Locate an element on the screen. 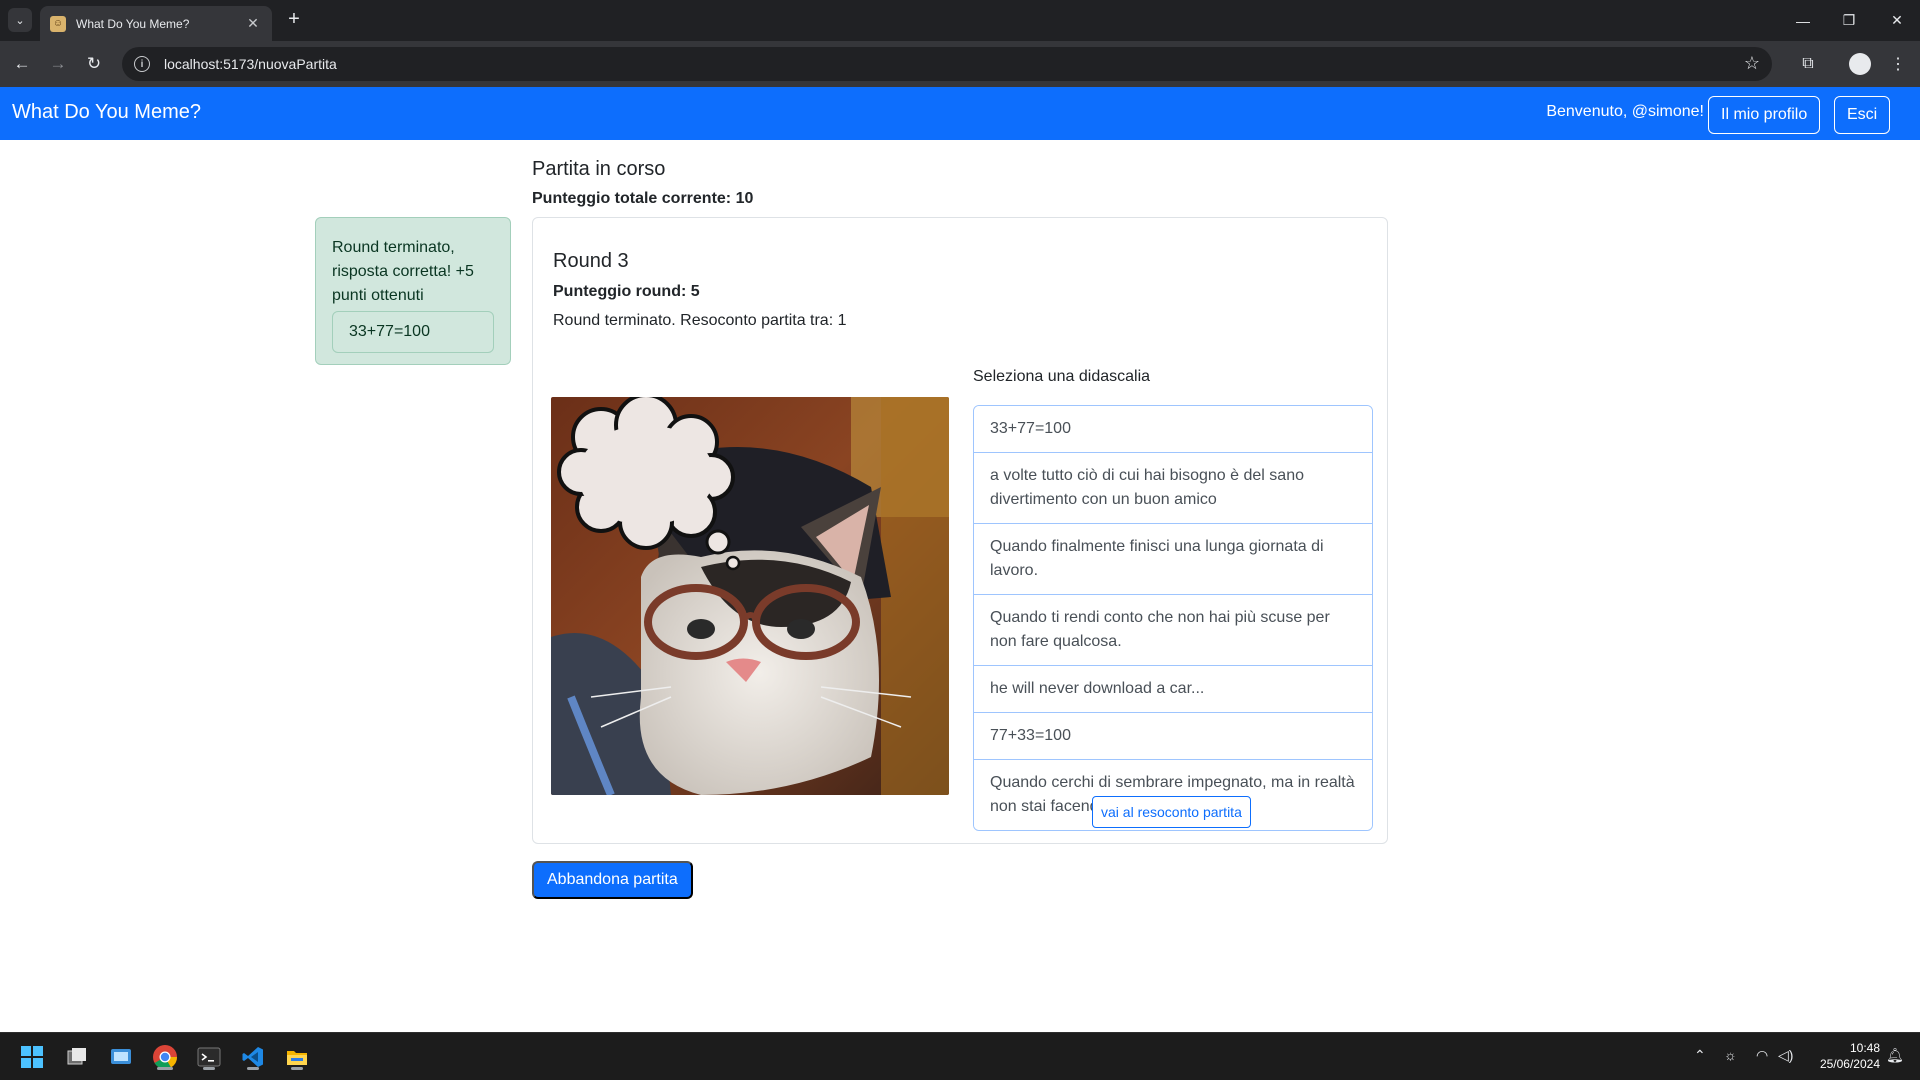 This screenshot has height=1080, width=1920. forward-icon: → is located at coordinates (58, 64).